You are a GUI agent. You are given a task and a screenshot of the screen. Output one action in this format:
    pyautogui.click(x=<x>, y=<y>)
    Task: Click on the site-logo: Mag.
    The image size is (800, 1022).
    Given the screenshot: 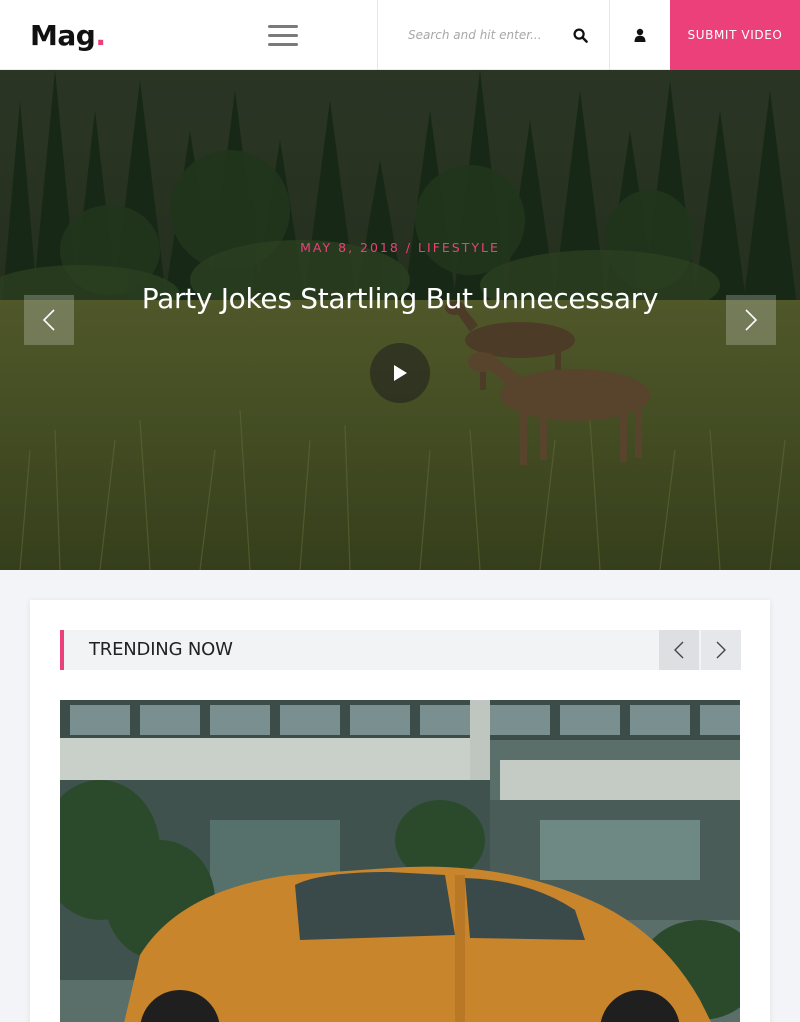 What is the action you would take?
    pyautogui.click(x=65, y=35)
    